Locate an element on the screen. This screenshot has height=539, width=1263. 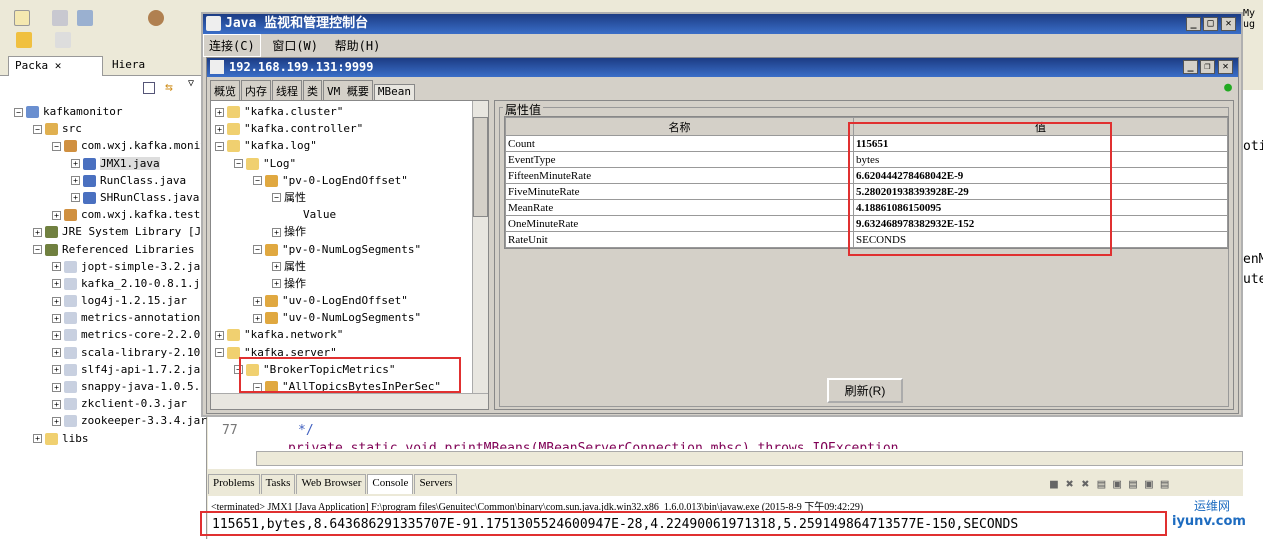
forward-icon is located at coordinates (63, 40).